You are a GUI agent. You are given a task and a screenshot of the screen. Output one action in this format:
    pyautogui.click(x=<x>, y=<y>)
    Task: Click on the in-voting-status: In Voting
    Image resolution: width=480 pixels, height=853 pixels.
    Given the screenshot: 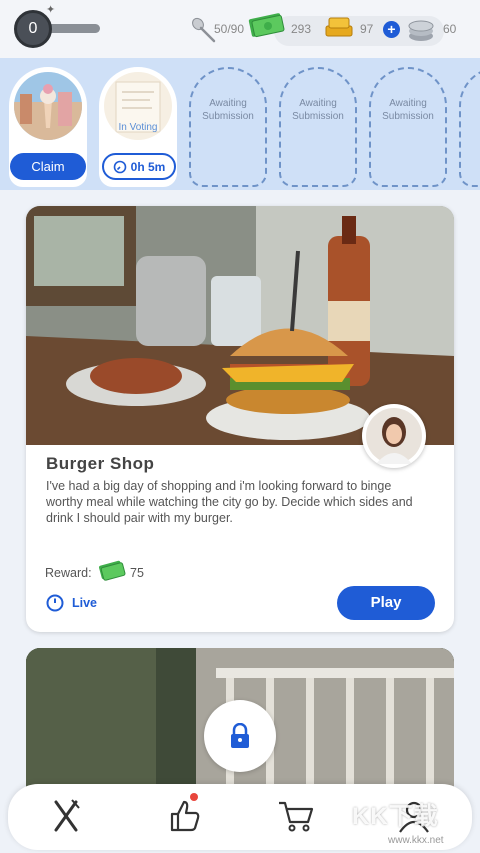 What is the action you would take?
    pyautogui.click(x=138, y=127)
    